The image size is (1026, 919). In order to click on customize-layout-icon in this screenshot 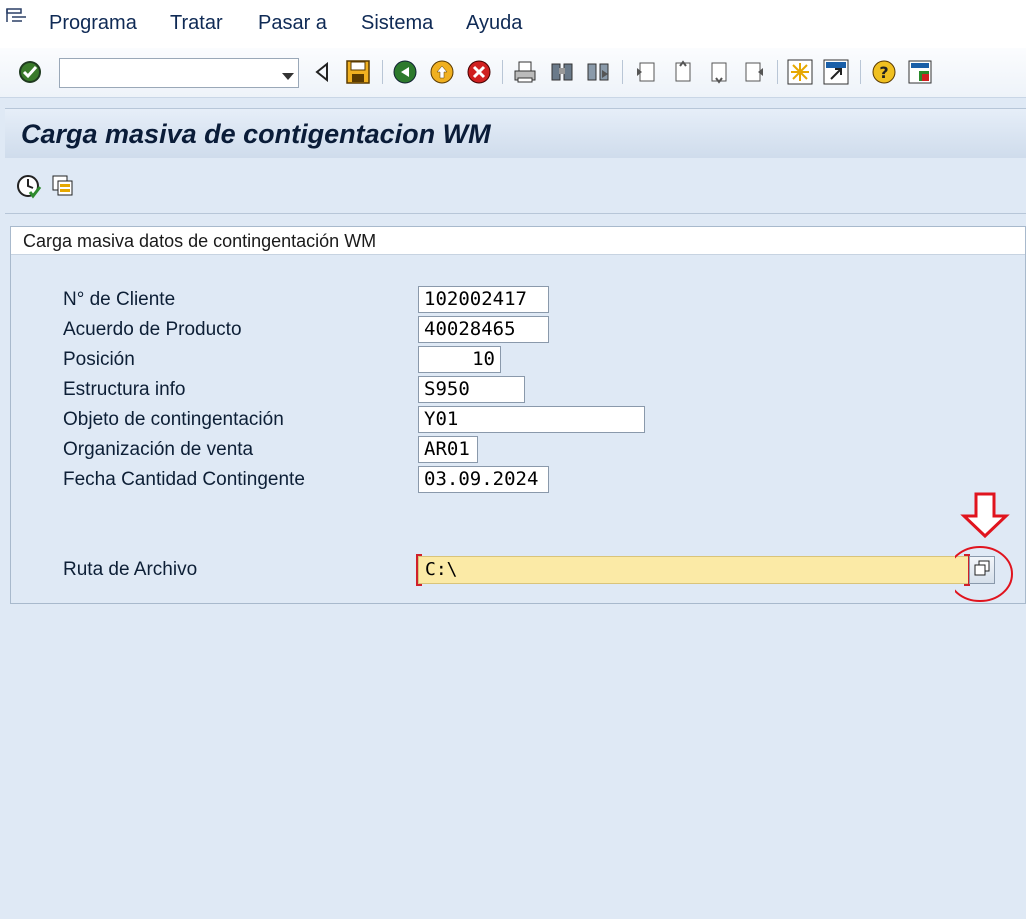, I will do `click(920, 72)`.